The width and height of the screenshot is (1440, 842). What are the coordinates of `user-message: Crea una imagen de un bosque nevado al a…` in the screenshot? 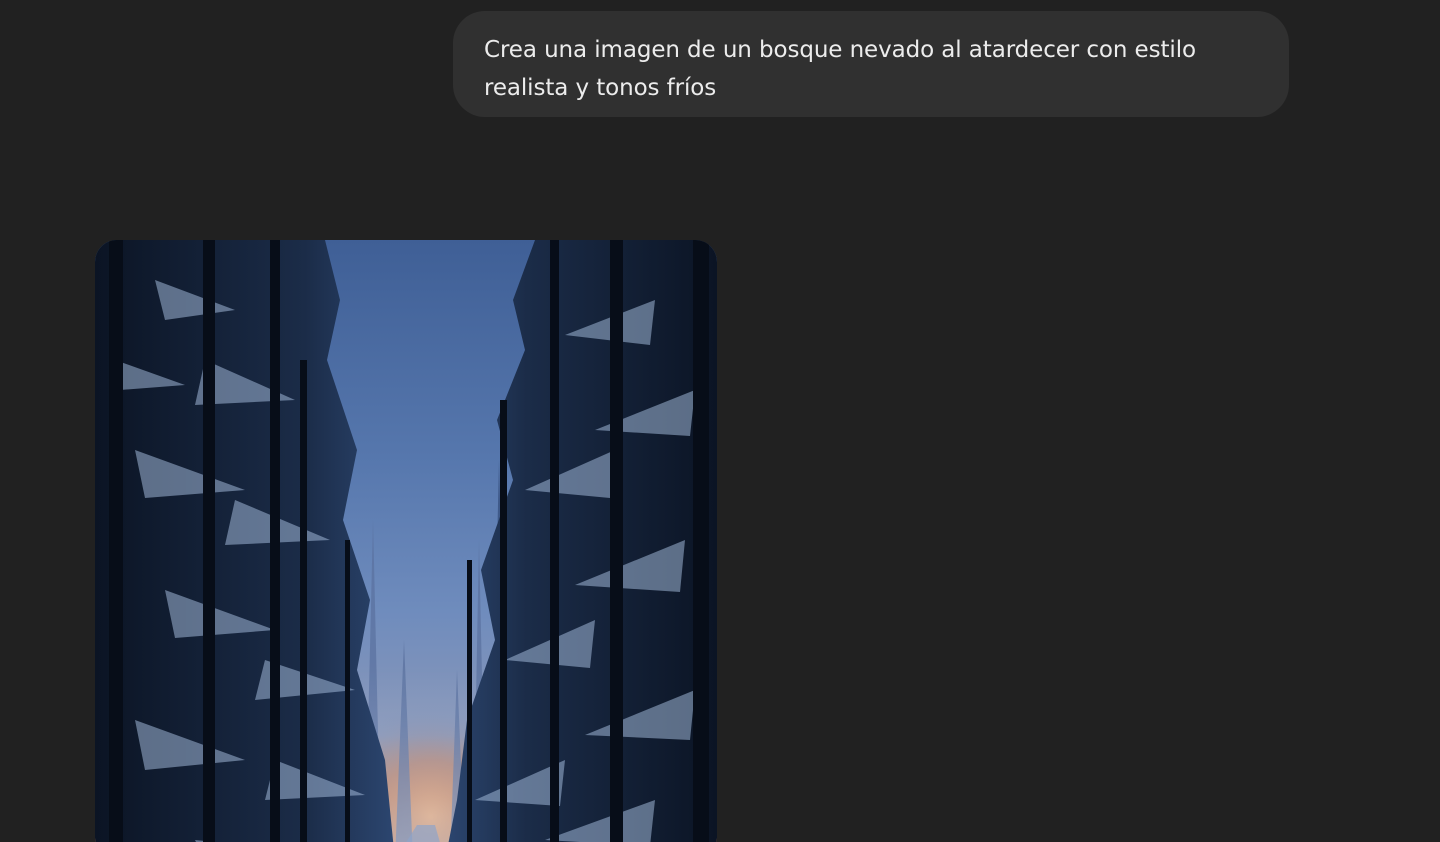 It's located at (871, 64).